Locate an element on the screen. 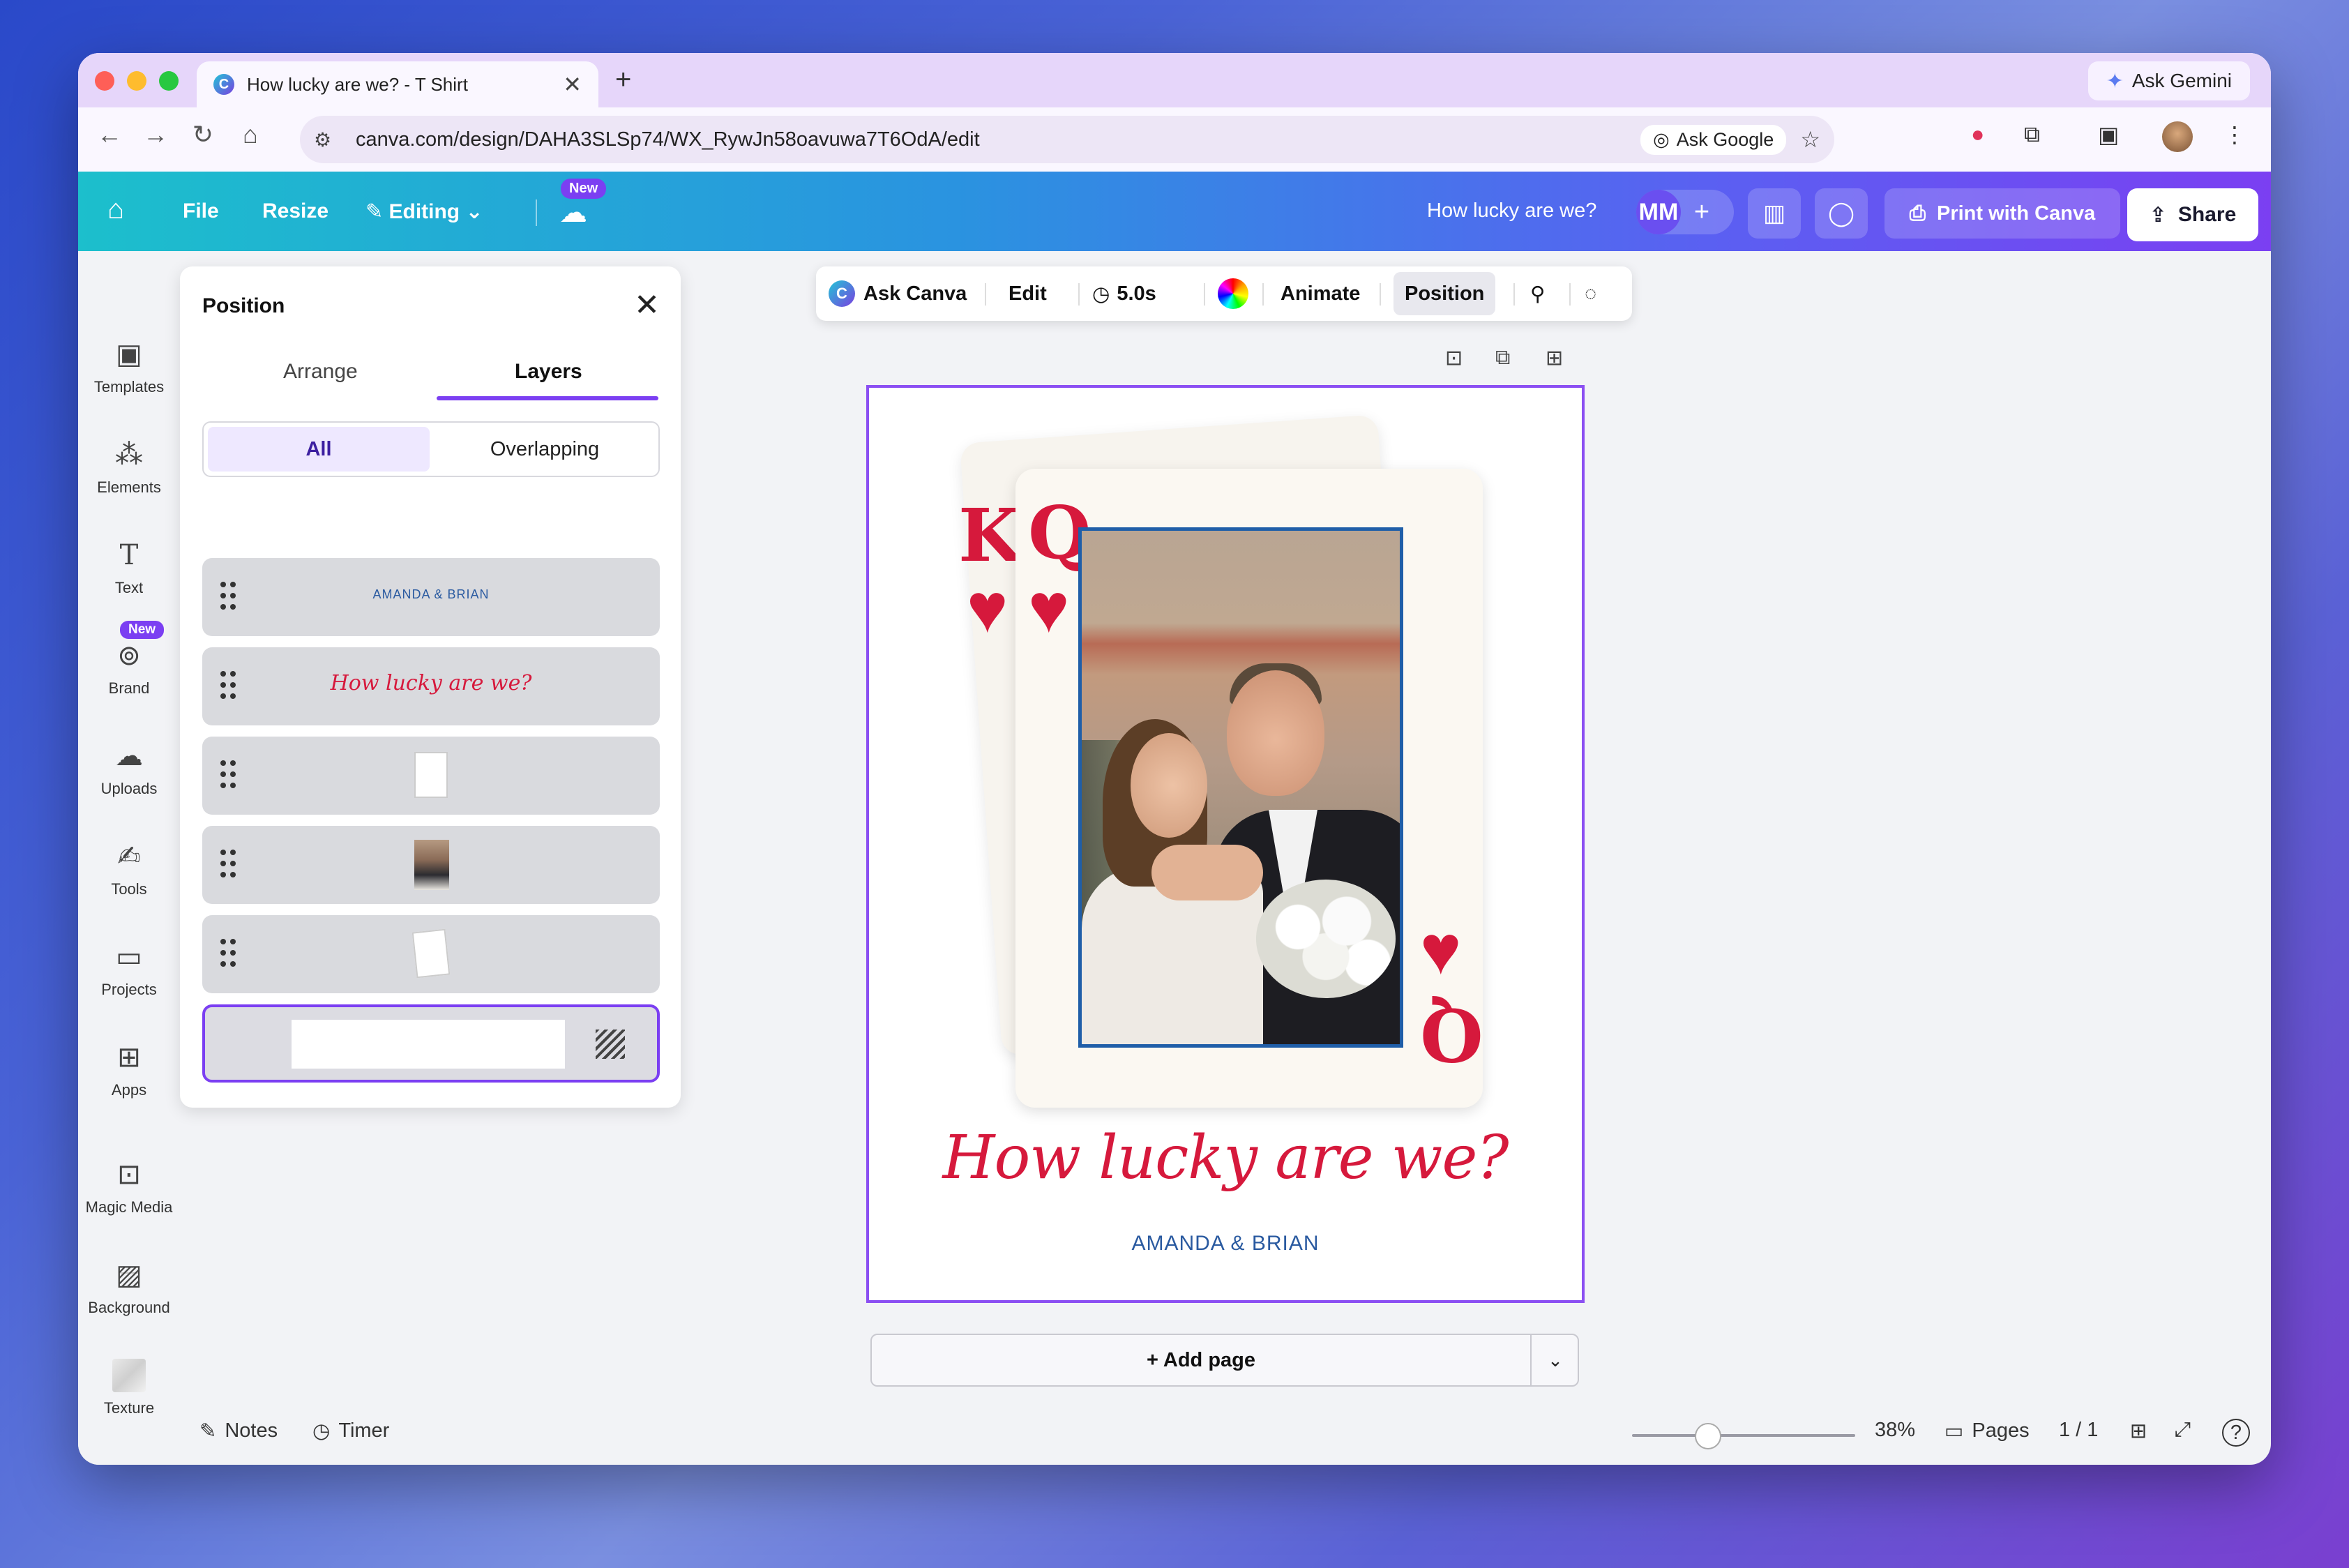 This screenshot has height=1568, width=2349. editing-mode-menu: ✎ Editing ⌄ is located at coordinates (424, 211).